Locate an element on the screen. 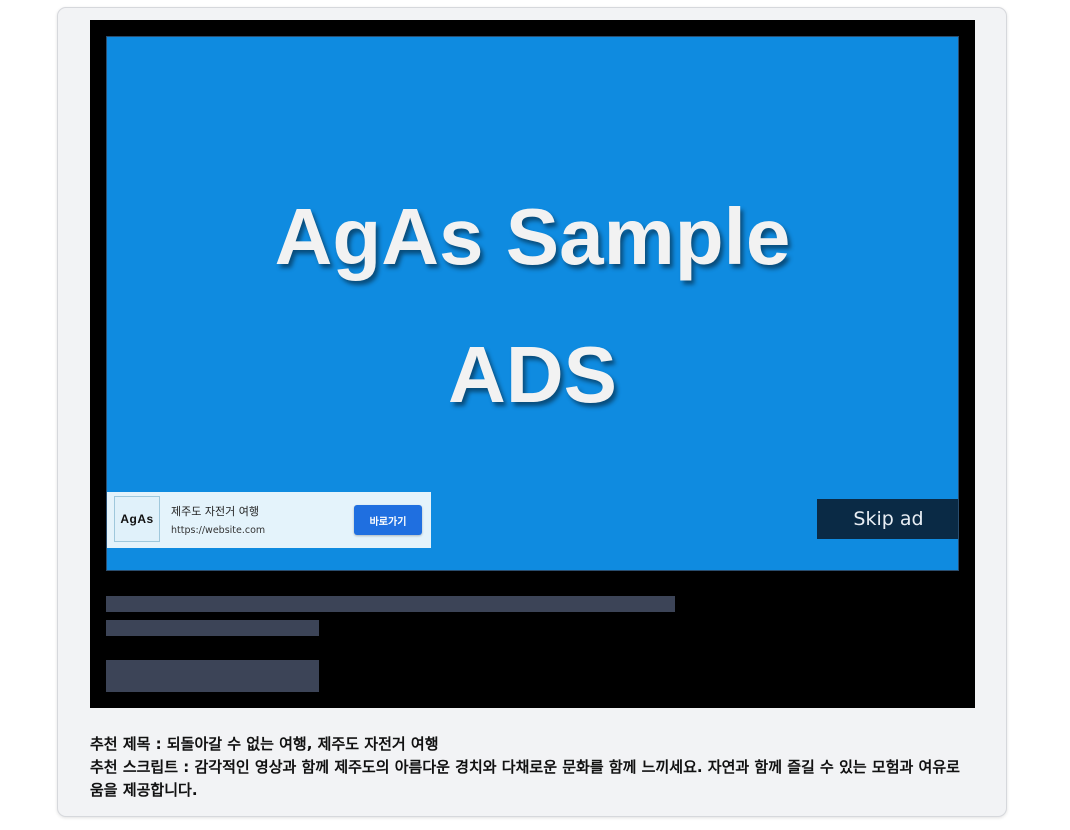 Image resolution: width=1070 pixels, height=830 pixels. placeholder-bar-button is located at coordinates (212, 676).